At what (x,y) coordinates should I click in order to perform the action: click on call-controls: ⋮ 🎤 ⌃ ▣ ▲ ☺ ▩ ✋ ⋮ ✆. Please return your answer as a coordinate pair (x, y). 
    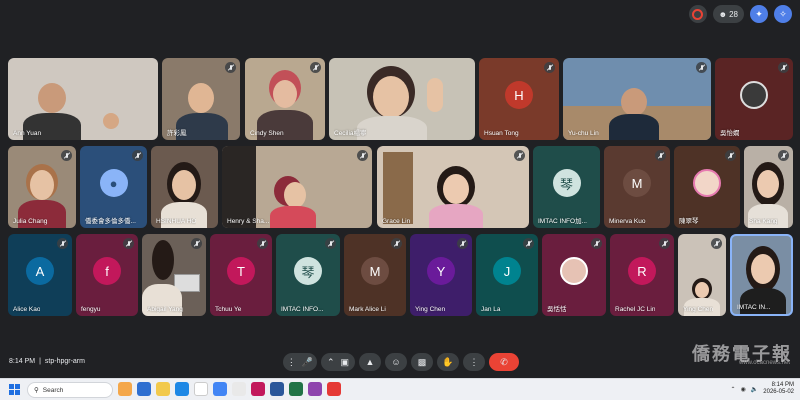
    Looking at the image, I should click on (401, 362).